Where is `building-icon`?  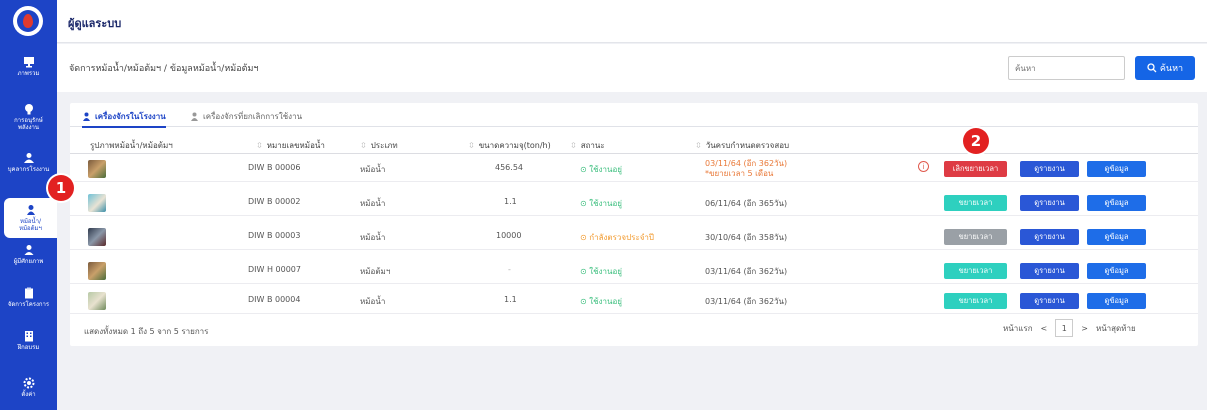
building-icon is located at coordinates (29, 336).